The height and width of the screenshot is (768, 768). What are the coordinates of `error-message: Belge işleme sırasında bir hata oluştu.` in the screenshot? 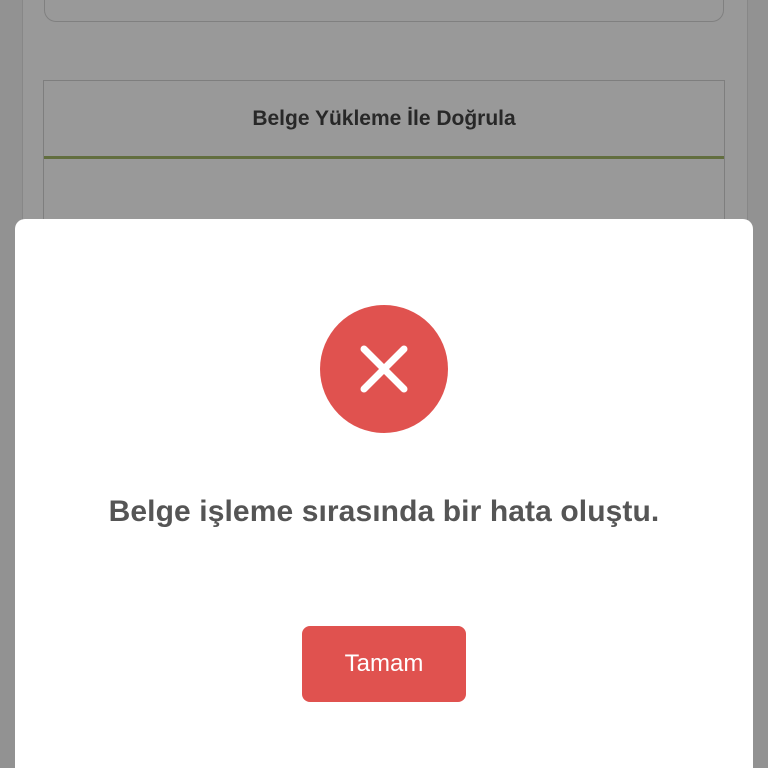 It's located at (384, 511).